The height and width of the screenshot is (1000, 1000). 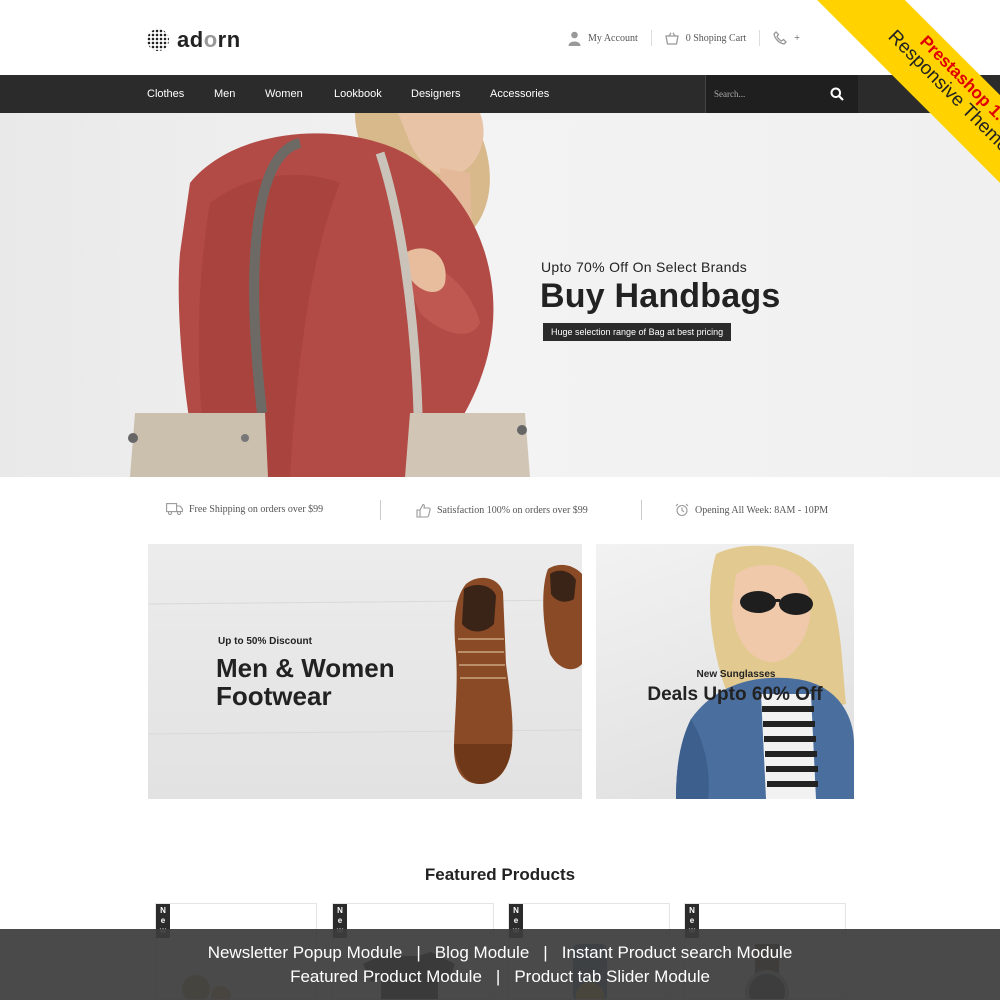 What do you see at coordinates (482, 952) in the screenshot?
I see `module-label: Blog Module` at bounding box center [482, 952].